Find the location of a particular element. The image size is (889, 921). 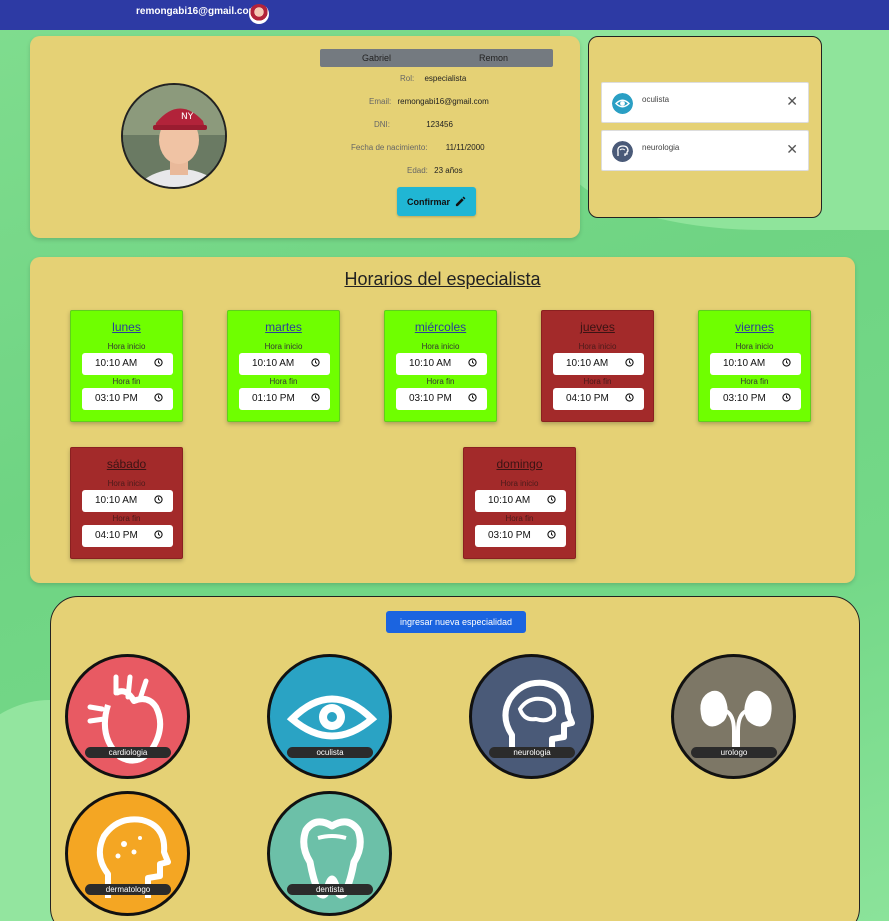

area-neurologia: neurologia is located at coordinates (531, 716).